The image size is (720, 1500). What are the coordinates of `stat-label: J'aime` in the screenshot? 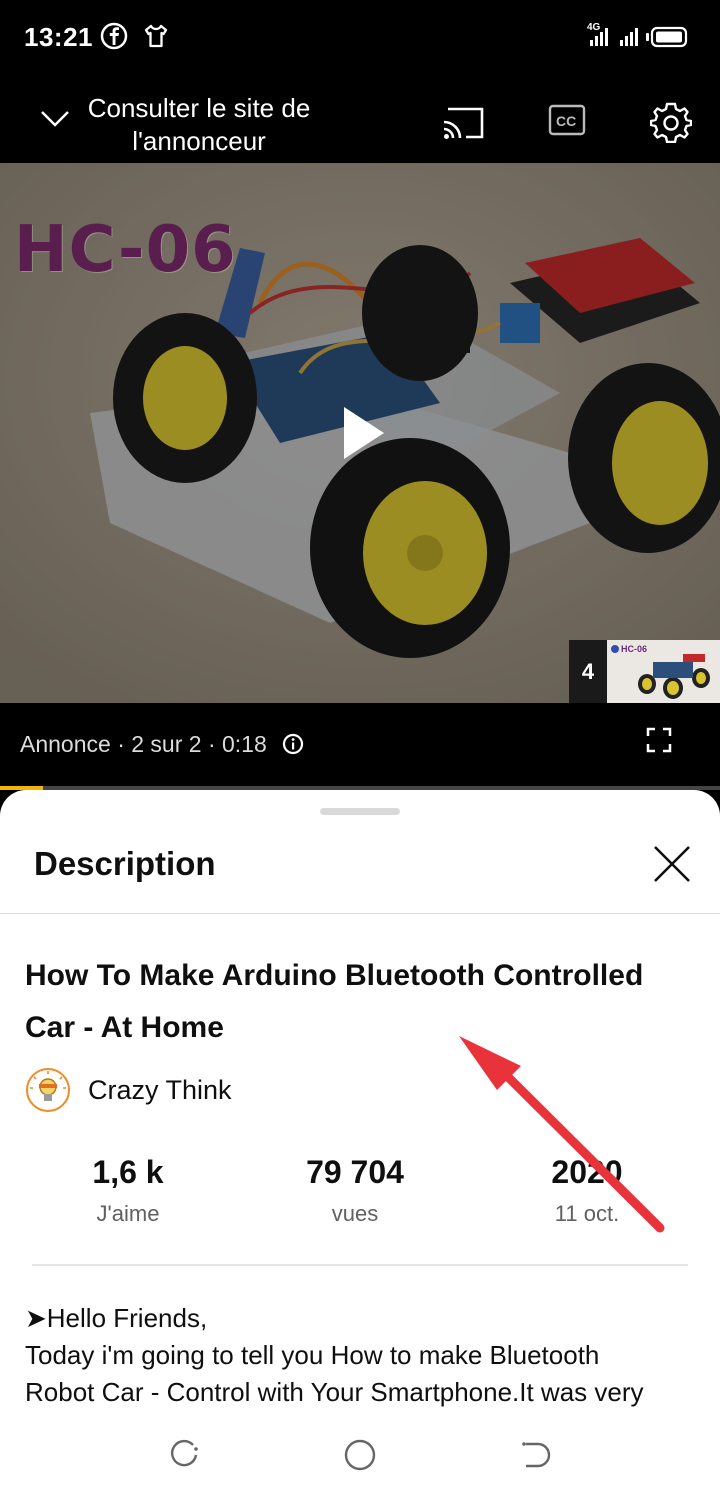 It's located at (128, 1213).